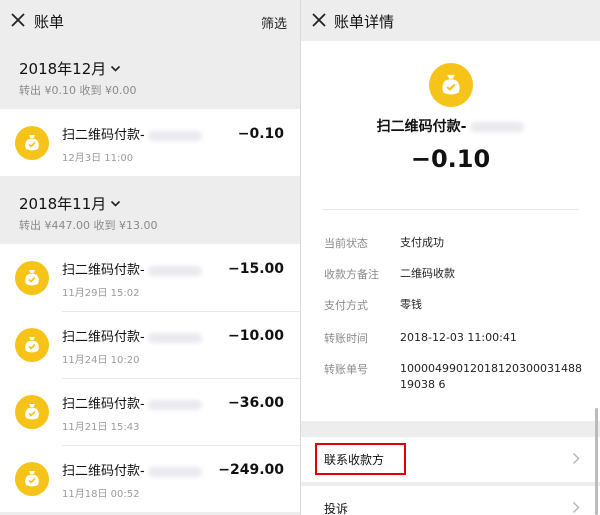  What do you see at coordinates (49, 22) in the screenshot?
I see `page-title: 账单` at bounding box center [49, 22].